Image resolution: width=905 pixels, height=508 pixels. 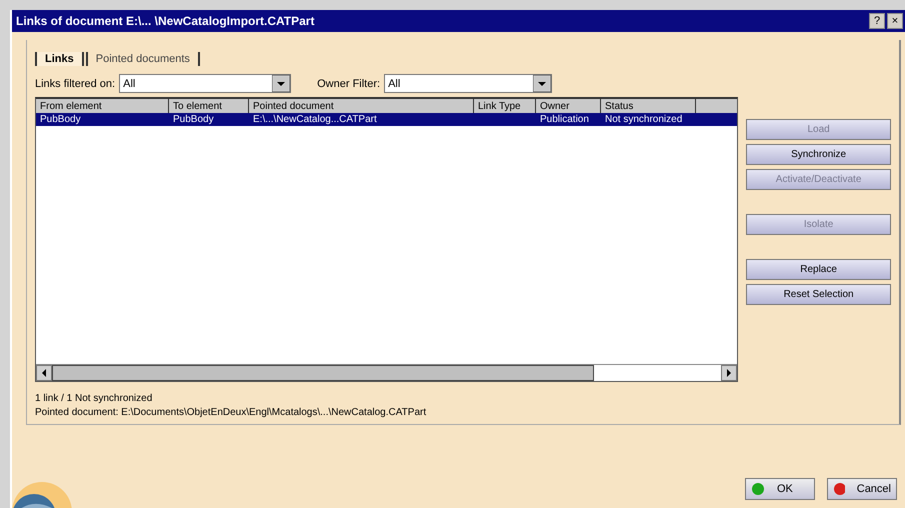 I want to click on ok-status-icon, so click(x=758, y=489).